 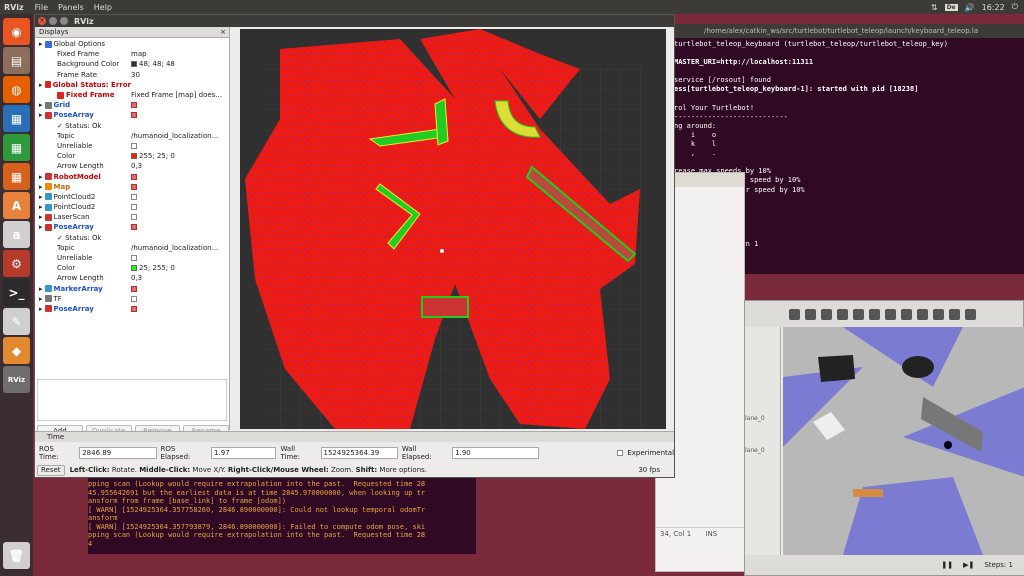 What do you see at coordinates (970, 7) in the screenshot?
I see `volume-icon: 🔊` at bounding box center [970, 7].